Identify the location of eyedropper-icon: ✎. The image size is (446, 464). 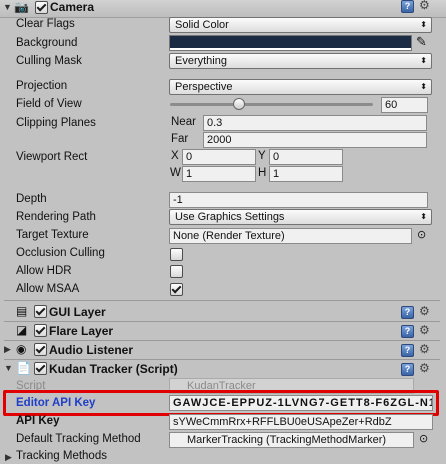
(421, 42).